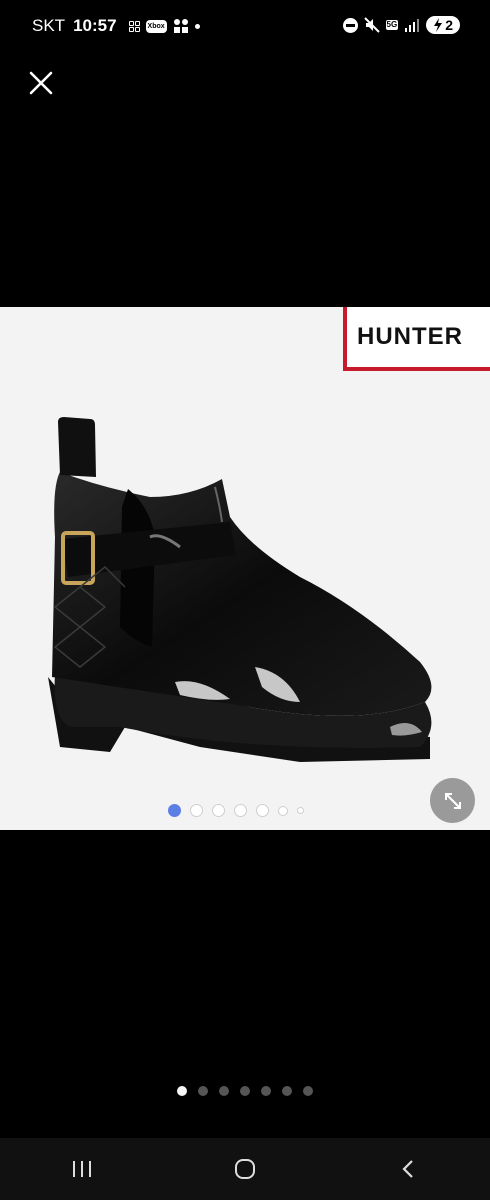 The height and width of the screenshot is (1200, 490). Describe the element at coordinates (438, 25) in the screenshot. I see `charging-icon` at that location.